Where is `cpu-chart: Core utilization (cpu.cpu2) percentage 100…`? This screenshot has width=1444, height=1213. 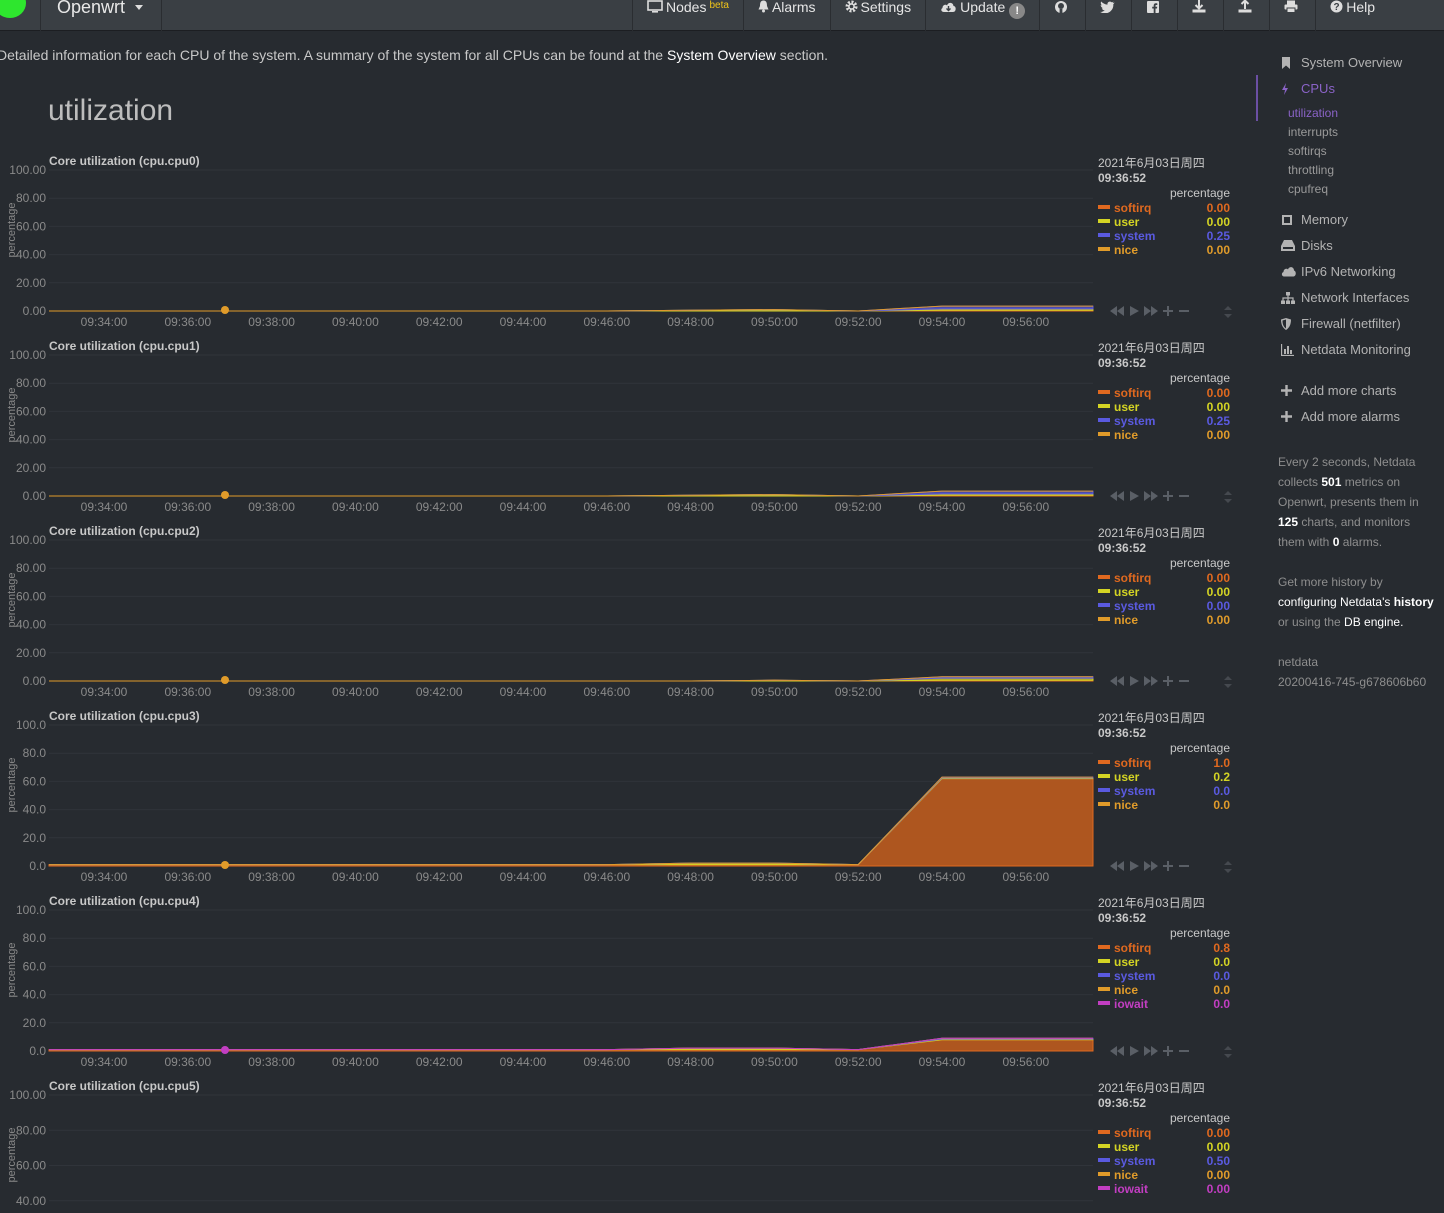
cpu-chart: Core utilization (cpu.cpu2) percentage 100… is located at coordinates (620, 616).